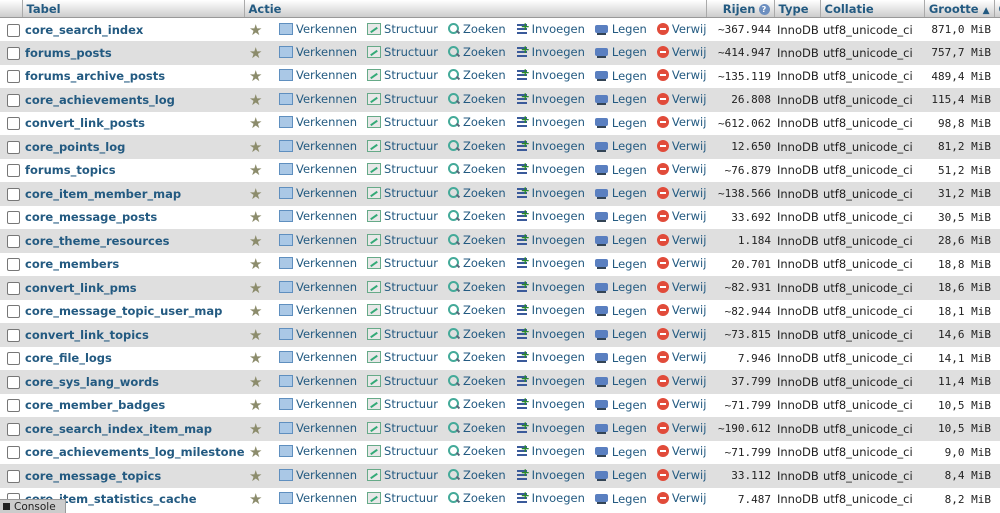  Describe the element at coordinates (959, 9) in the screenshot. I see `header-size: Grootte ▲` at that location.